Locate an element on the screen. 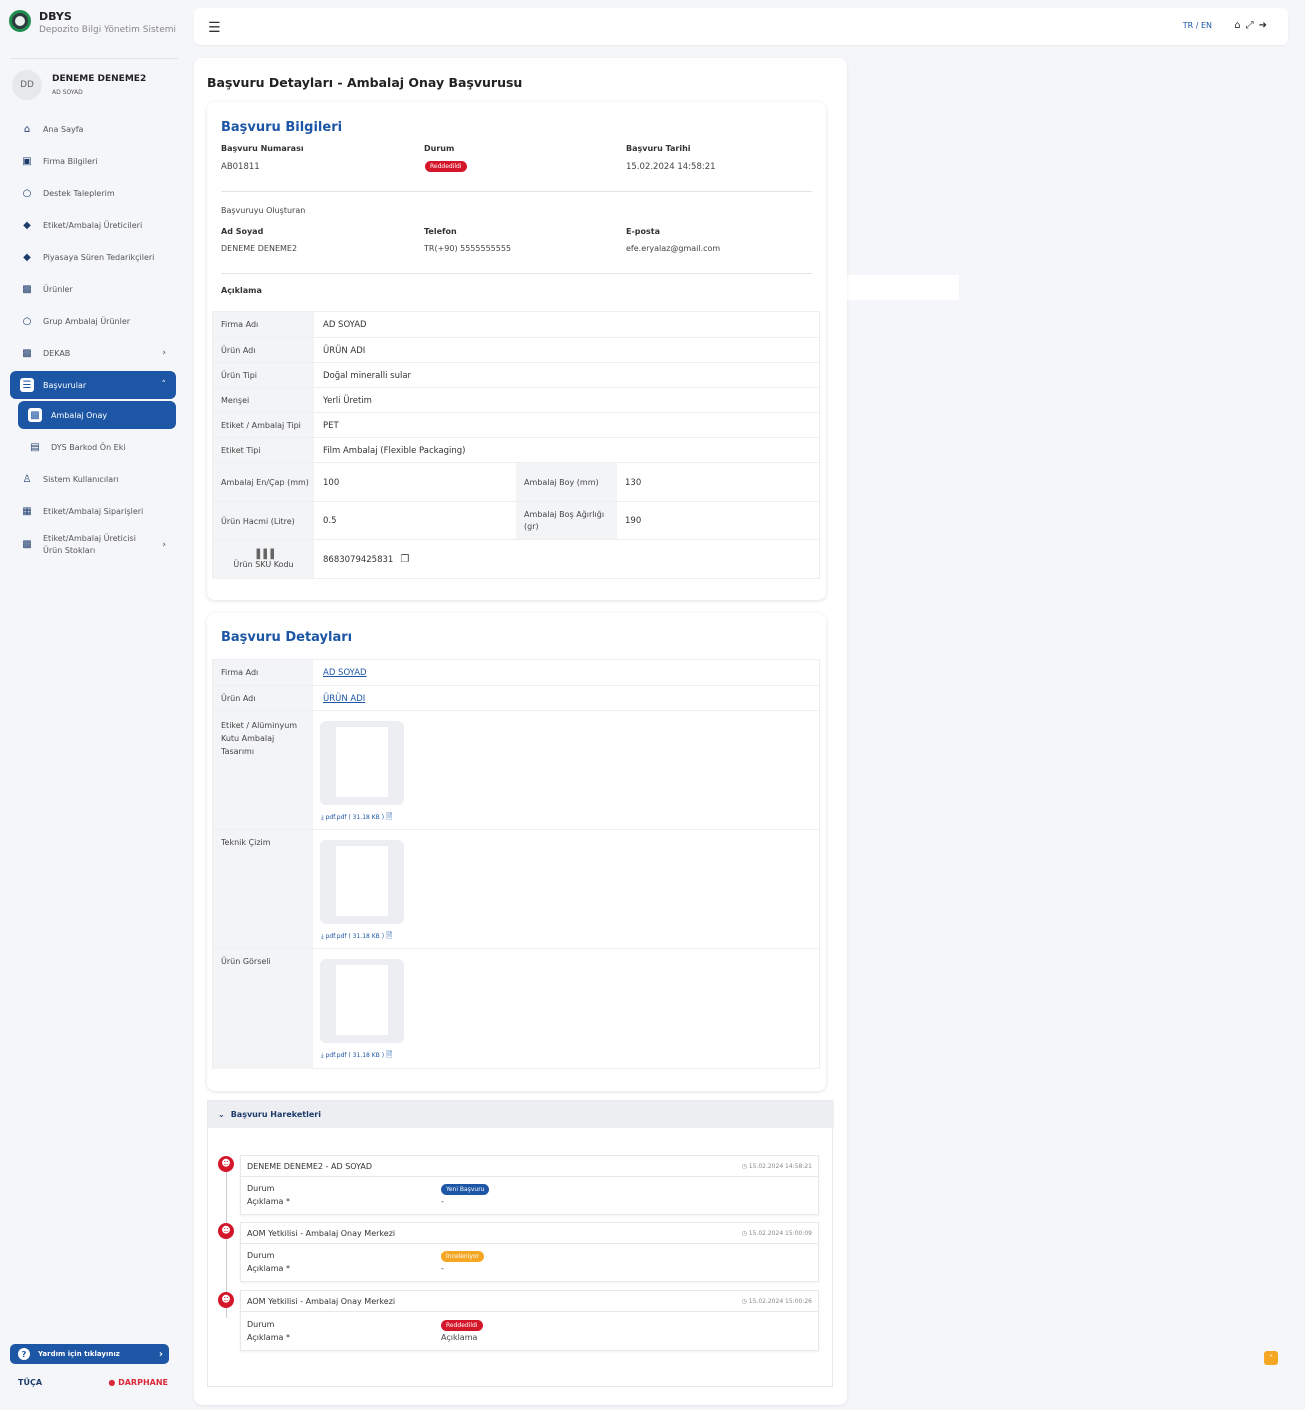 The height and width of the screenshot is (1410, 1305). entry-author: DENEME DENEME2 - AD SOYAD is located at coordinates (310, 1166).